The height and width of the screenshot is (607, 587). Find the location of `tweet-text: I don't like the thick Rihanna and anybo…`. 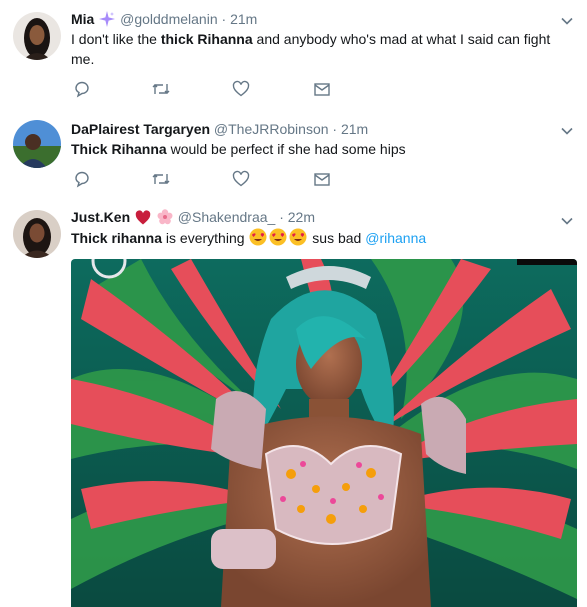

tweet-text: I don't like the thick Rihanna and anybo… is located at coordinates (311, 49).